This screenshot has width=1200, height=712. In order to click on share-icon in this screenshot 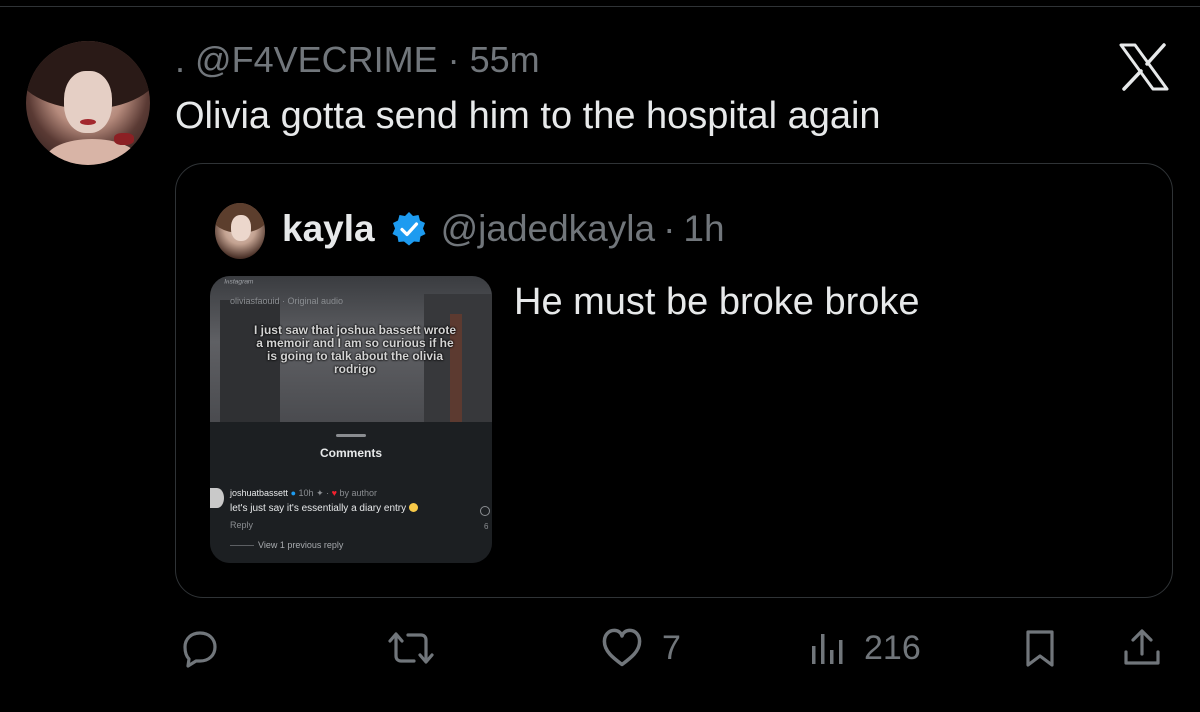, I will do `click(1142, 647)`.